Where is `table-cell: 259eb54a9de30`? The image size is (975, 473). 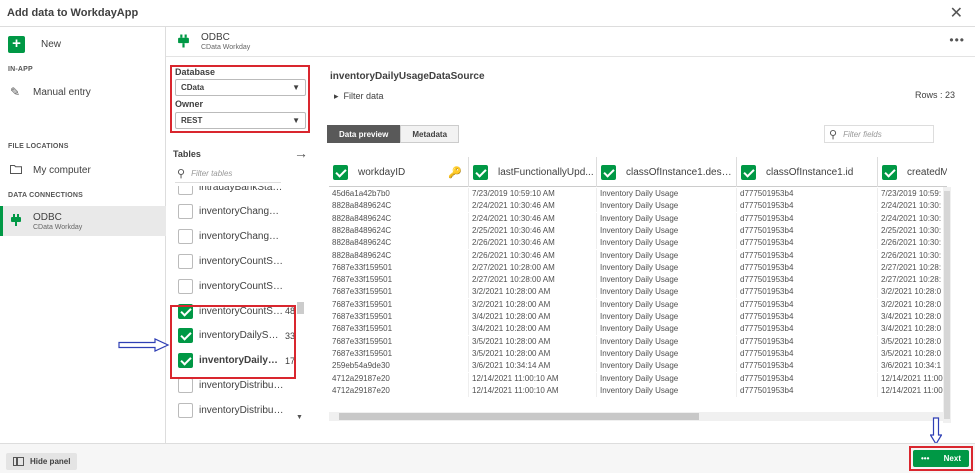 table-cell: 259eb54a9de30 is located at coordinates (399, 366).